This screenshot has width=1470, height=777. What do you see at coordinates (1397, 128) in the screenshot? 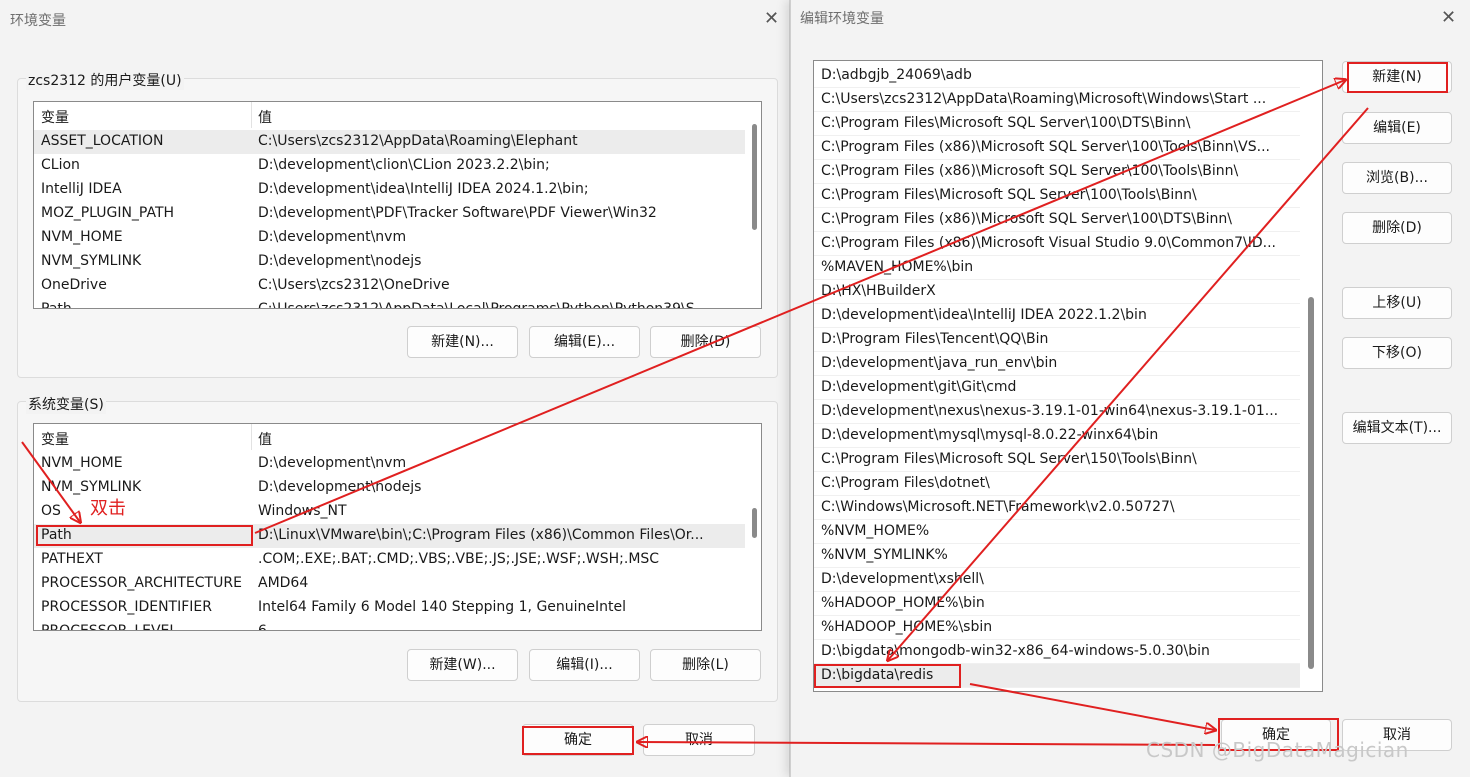
I see `edit-entry-button: 编辑(E)` at bounding box center [1397, 128].